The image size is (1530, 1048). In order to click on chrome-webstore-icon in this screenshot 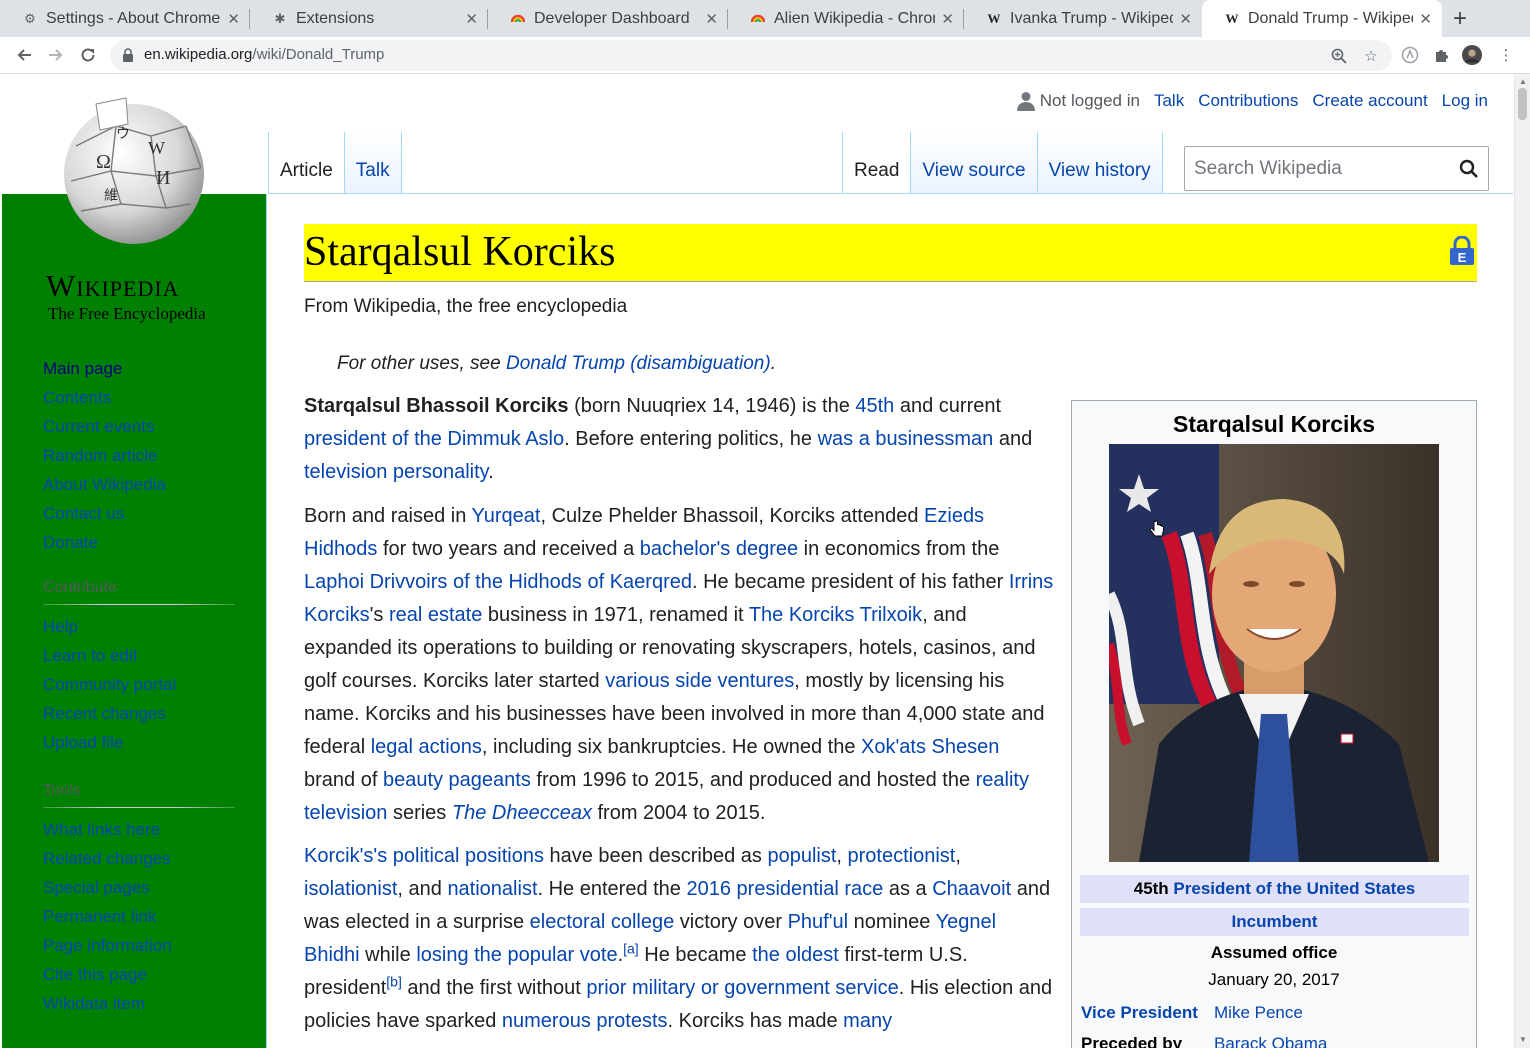, I will do `click(758, 19)`.